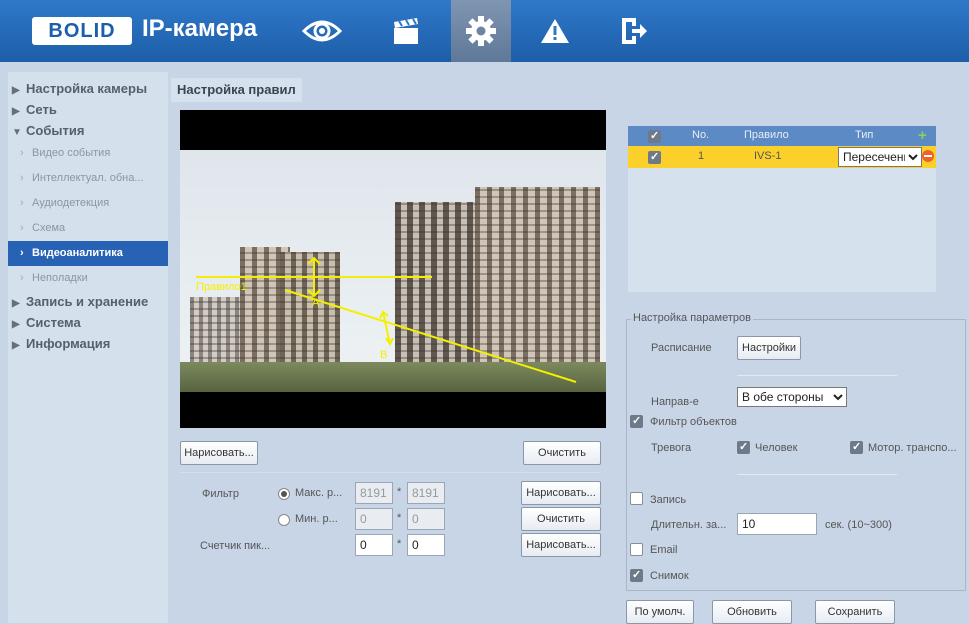  Describe the element at coordinates (49, 228) in the screenshot. I see `sidebar-item-label: Схема` at that location.